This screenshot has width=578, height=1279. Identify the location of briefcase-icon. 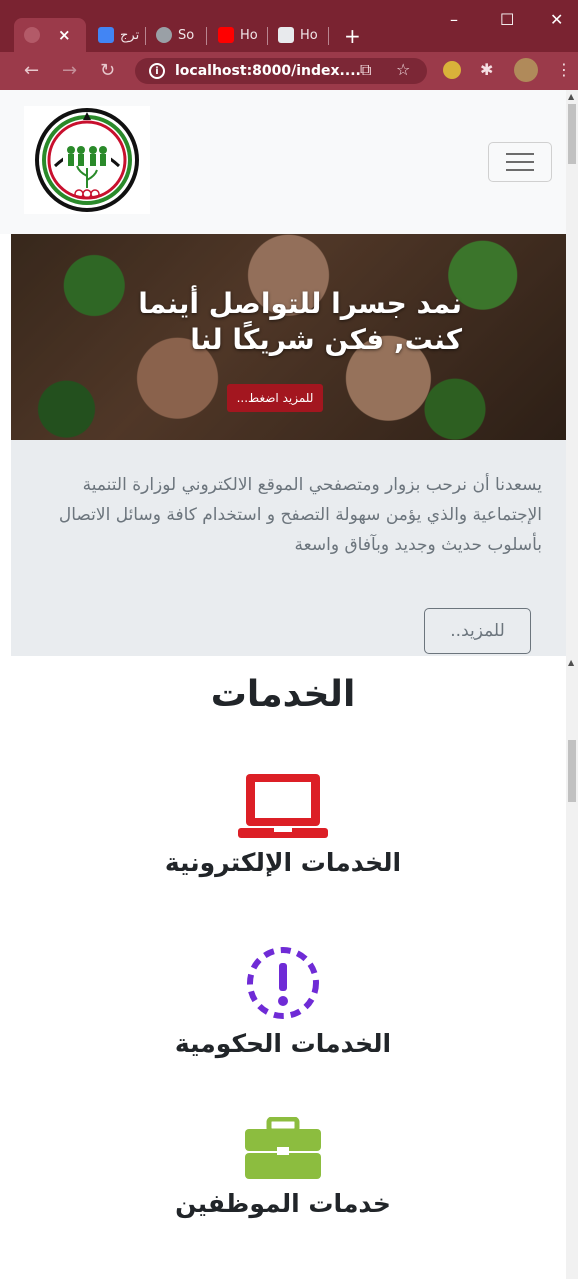
(283, 1148).